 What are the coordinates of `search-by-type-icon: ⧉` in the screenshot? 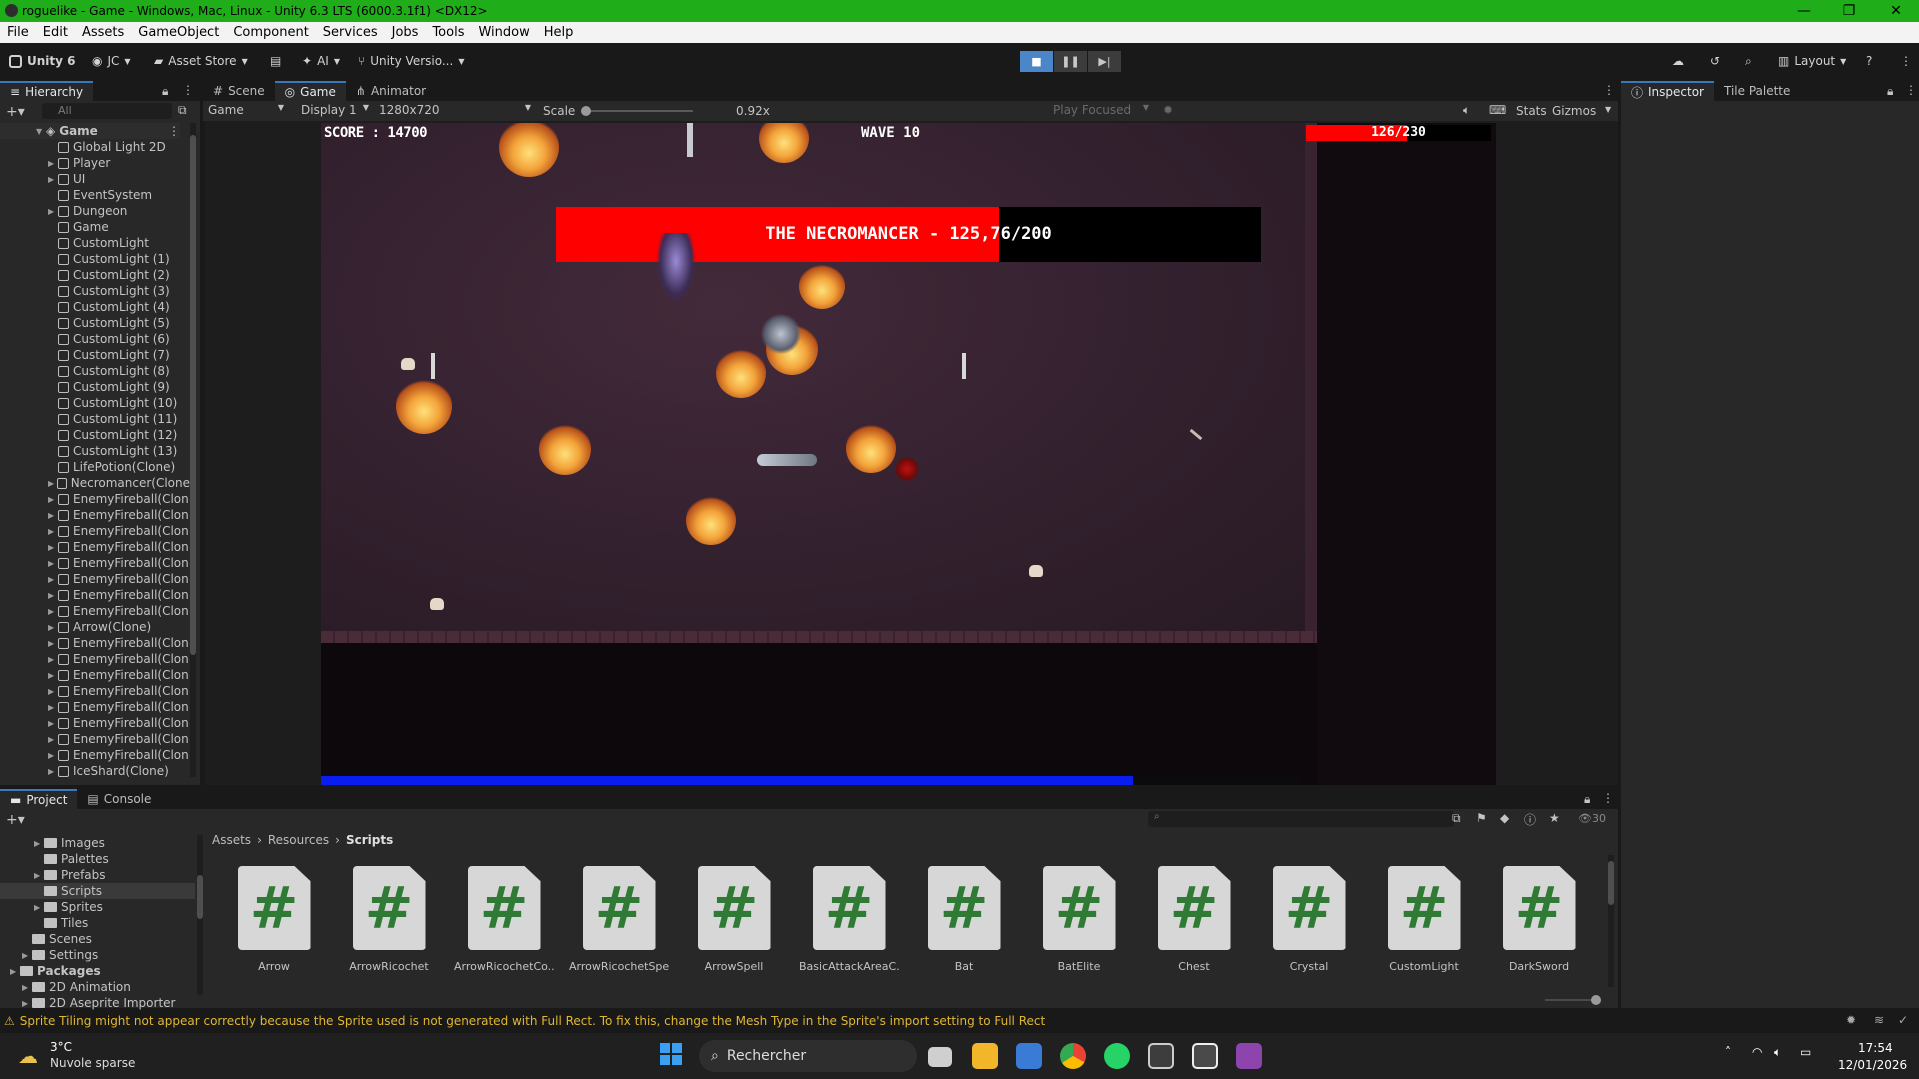 It's located at (1456, 818).